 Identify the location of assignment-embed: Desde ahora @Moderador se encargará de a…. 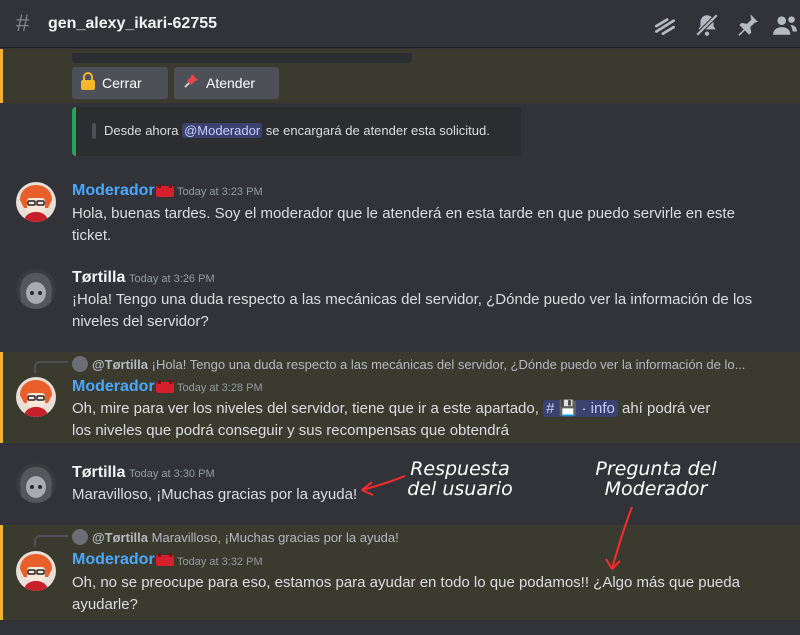
(296, 131).